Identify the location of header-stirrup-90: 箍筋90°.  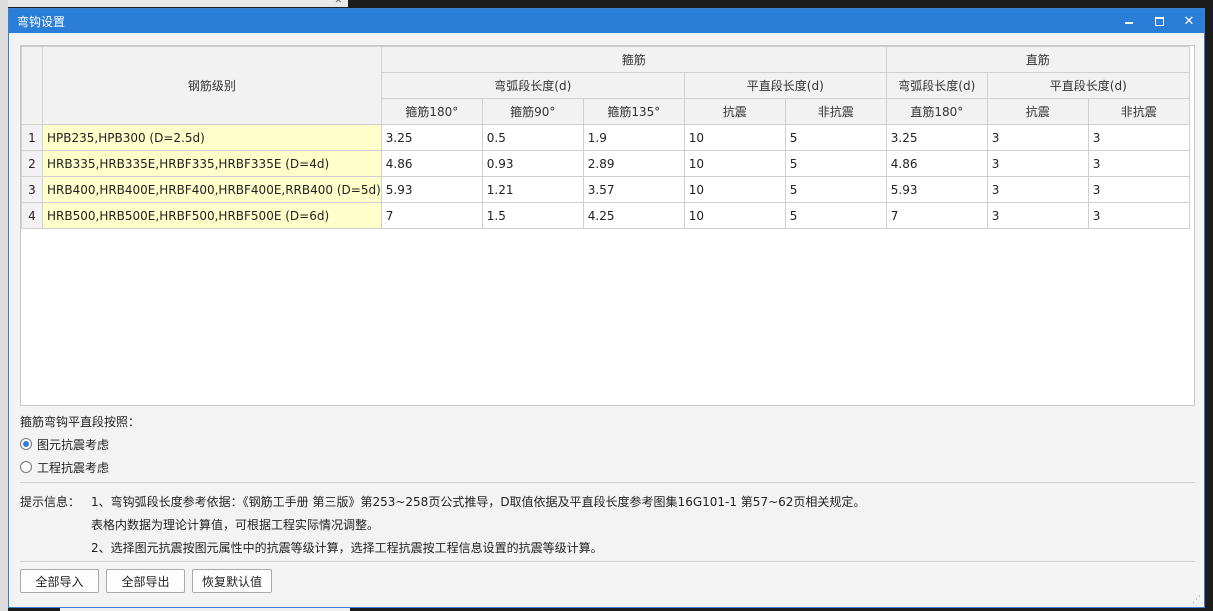
(532, 111).